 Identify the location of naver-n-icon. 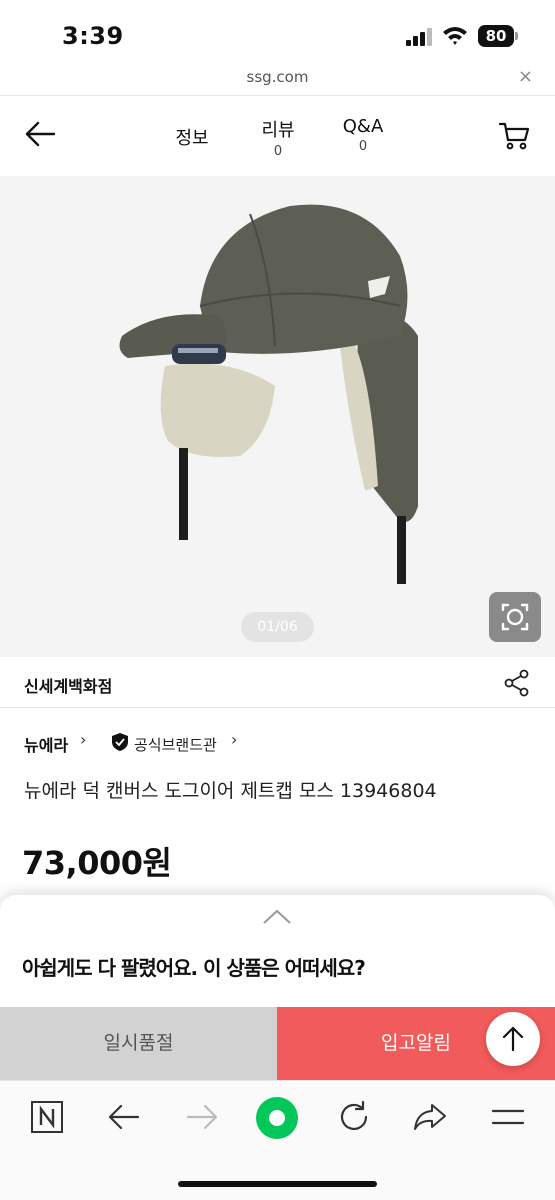
(48, 1117).